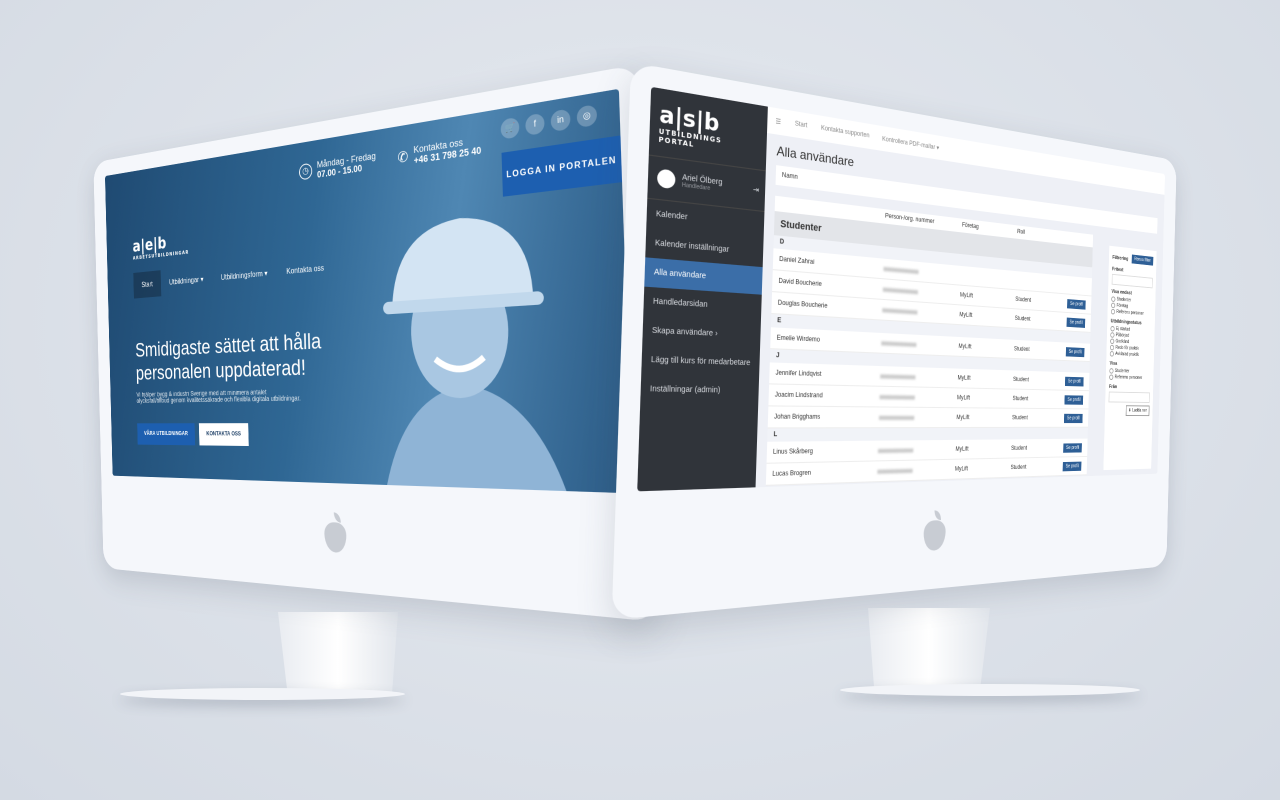  Describe the element at coordinates (990, 690) in the screenshot. I see `right-monitor-base` at that location.